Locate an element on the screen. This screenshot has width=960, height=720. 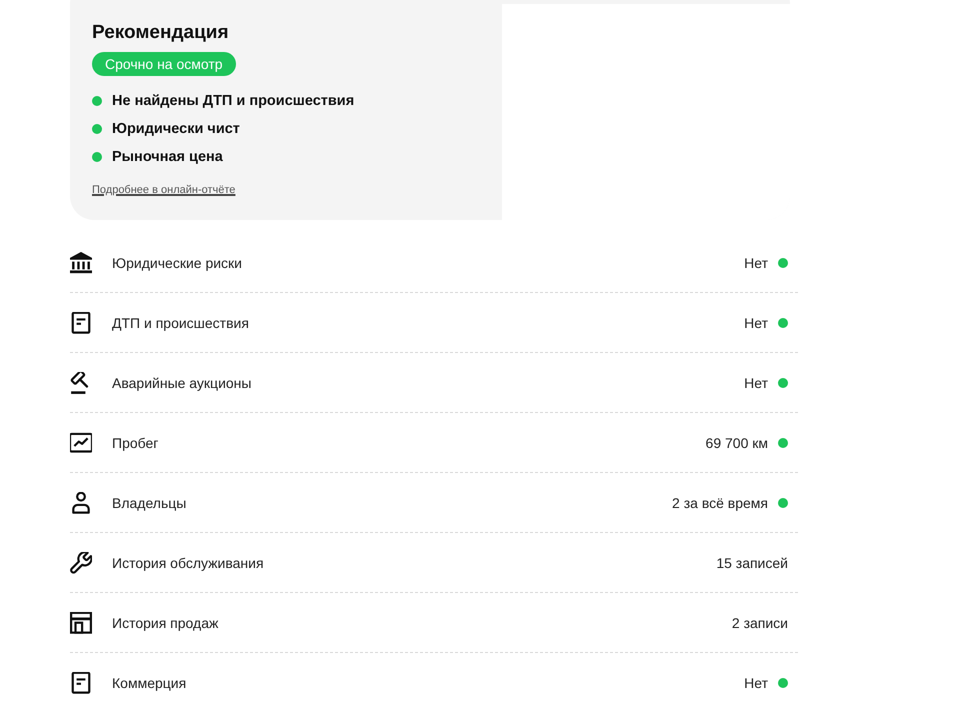
row-value: 69 700 км is located at coordinates (737, 442).